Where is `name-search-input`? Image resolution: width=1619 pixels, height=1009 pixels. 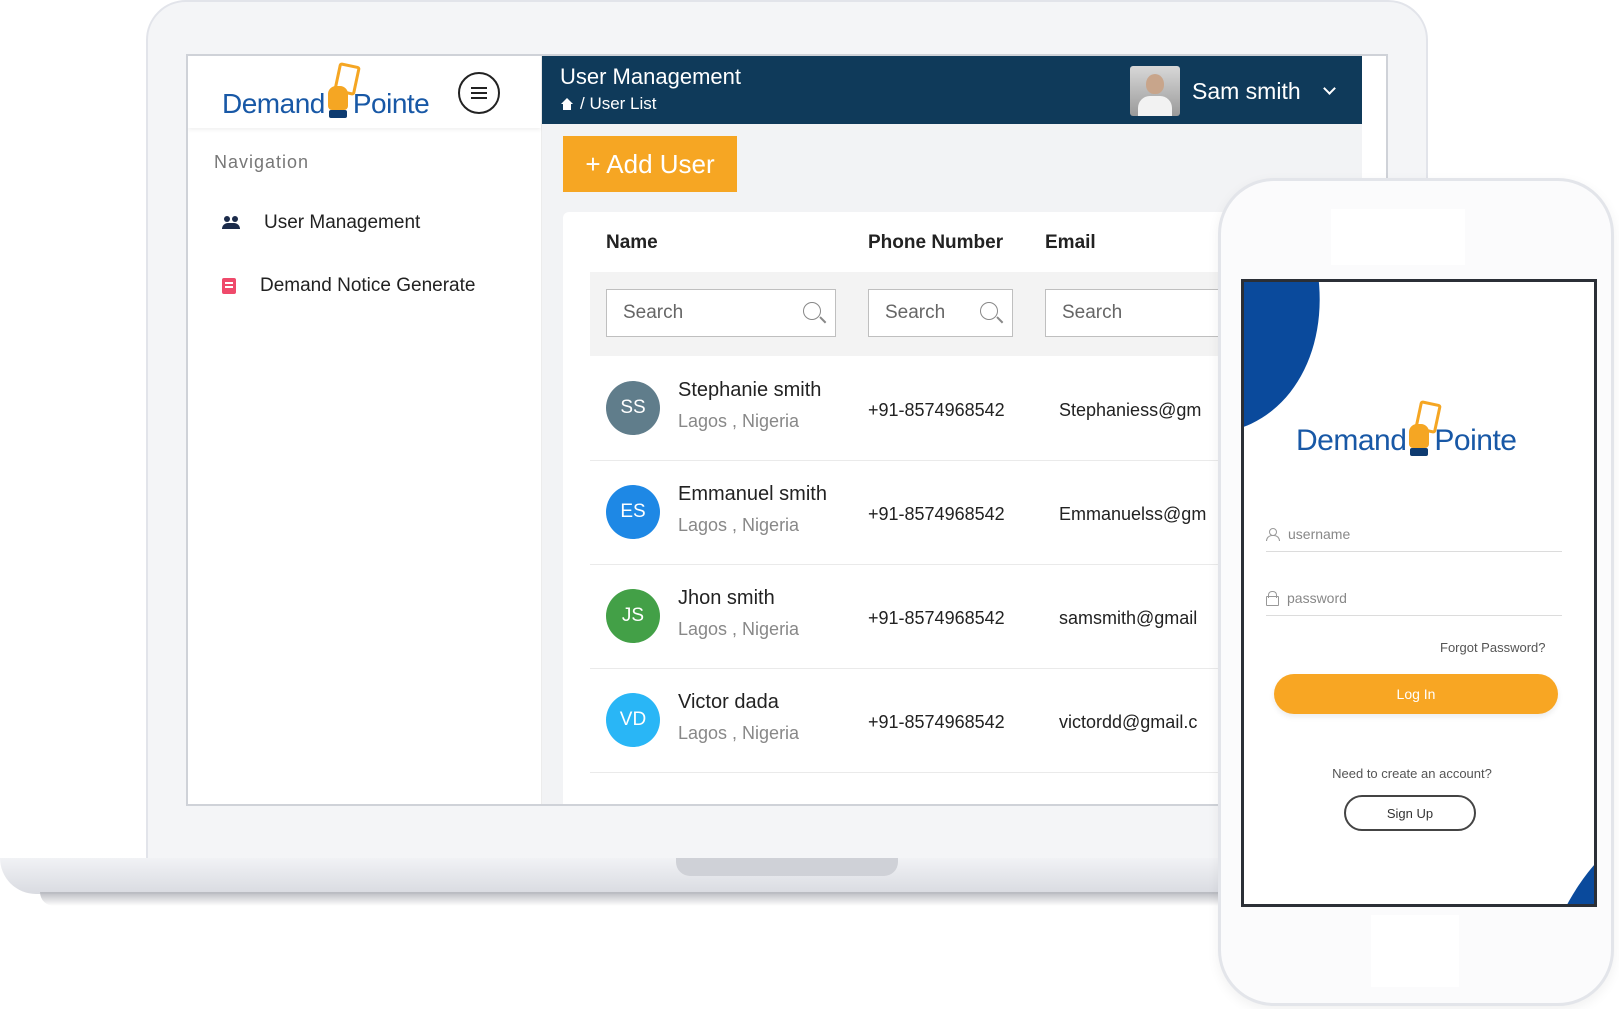 name-search-input is located at coordinates (697, 313).